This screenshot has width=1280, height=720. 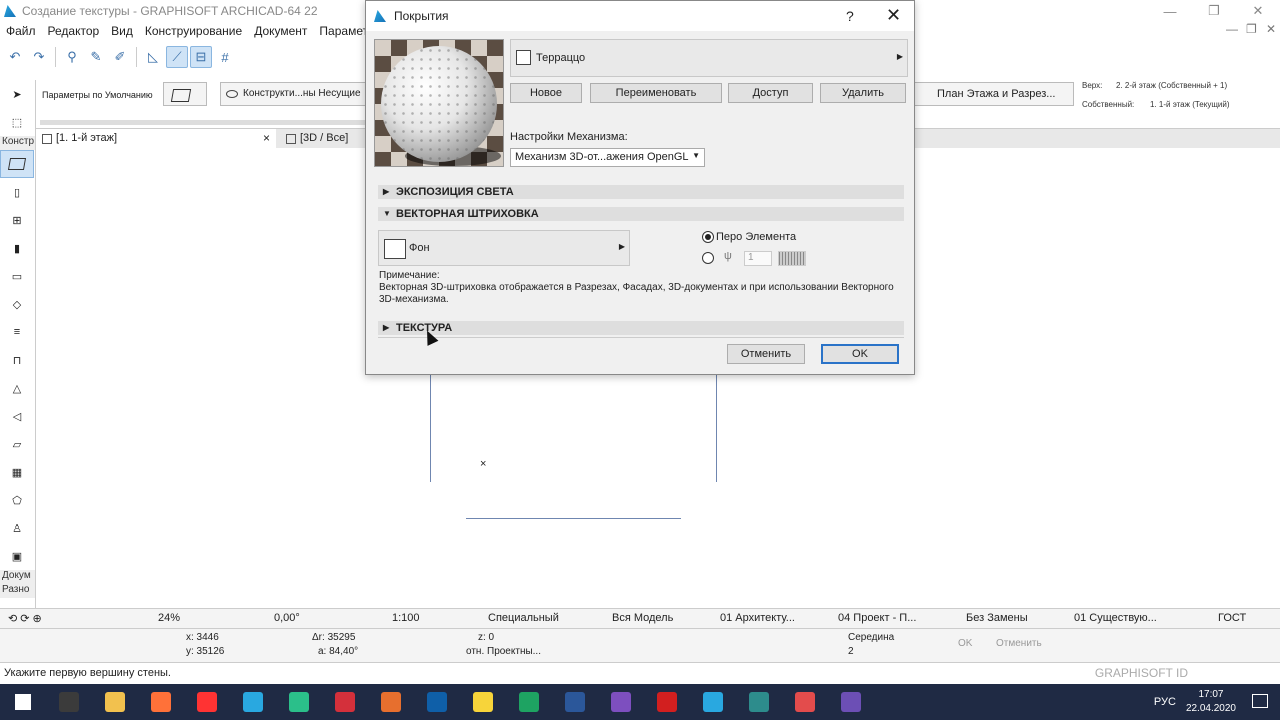 I want to click on top-value: 2. 2-й этаж (Собственный + 1), so click(x=1176, y=85).